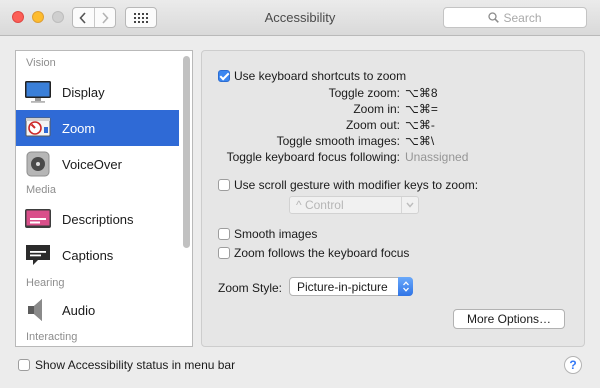 This screenshot has height=388, width=600. Describe the element at coordinates (354, 205) in the screenshot. I see `modifier-key-popup: ^ Control` at that location.